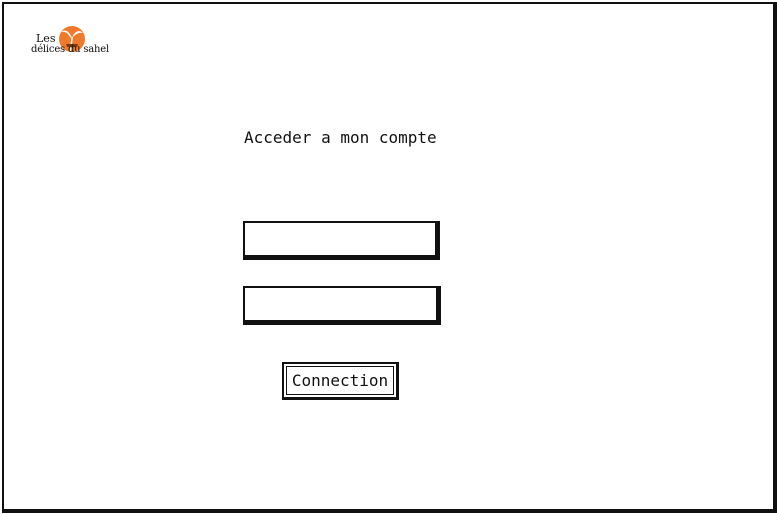  What do you see at coordinates (340, 381) in the screenshot?
I see `connection-button: Connection` at bounding box center [340, 381].